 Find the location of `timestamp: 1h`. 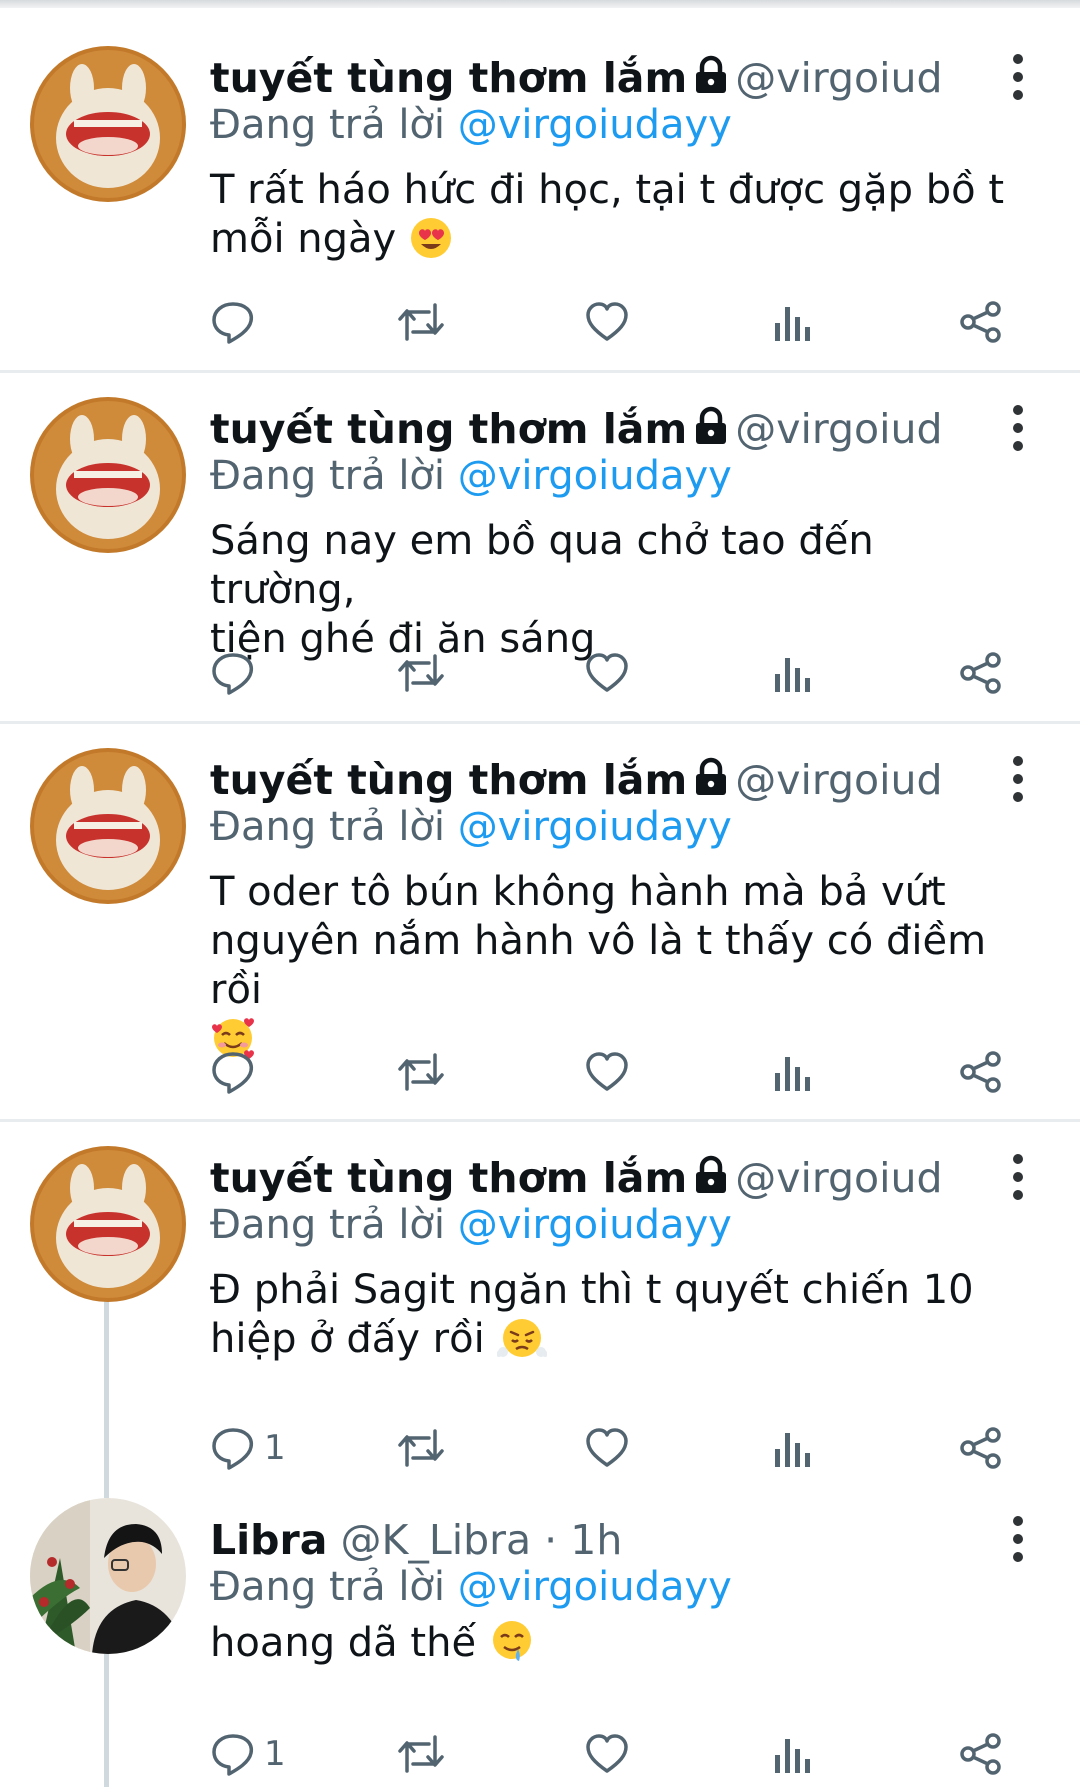

timestamp: 1h is located at coordinates (596, 1540).